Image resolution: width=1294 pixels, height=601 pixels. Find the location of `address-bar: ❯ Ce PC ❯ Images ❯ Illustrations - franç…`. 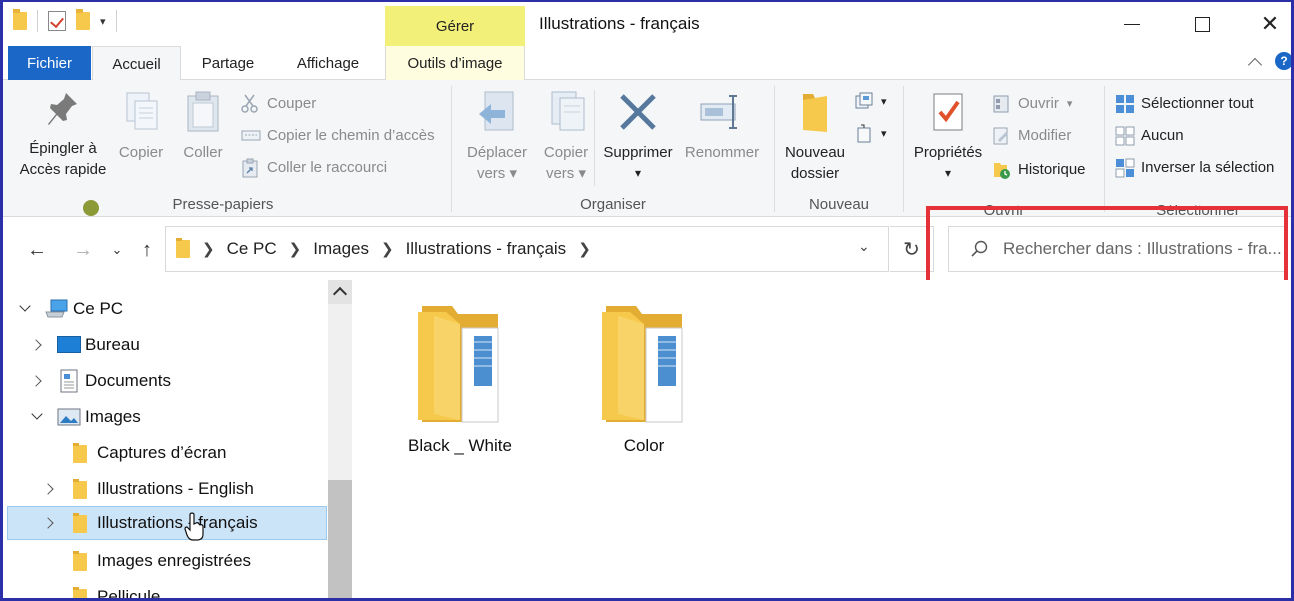

address-bar: ❯ Ce PC ❯ Images ❯ Illustrations - franç… is located at coordinates (527, 249).